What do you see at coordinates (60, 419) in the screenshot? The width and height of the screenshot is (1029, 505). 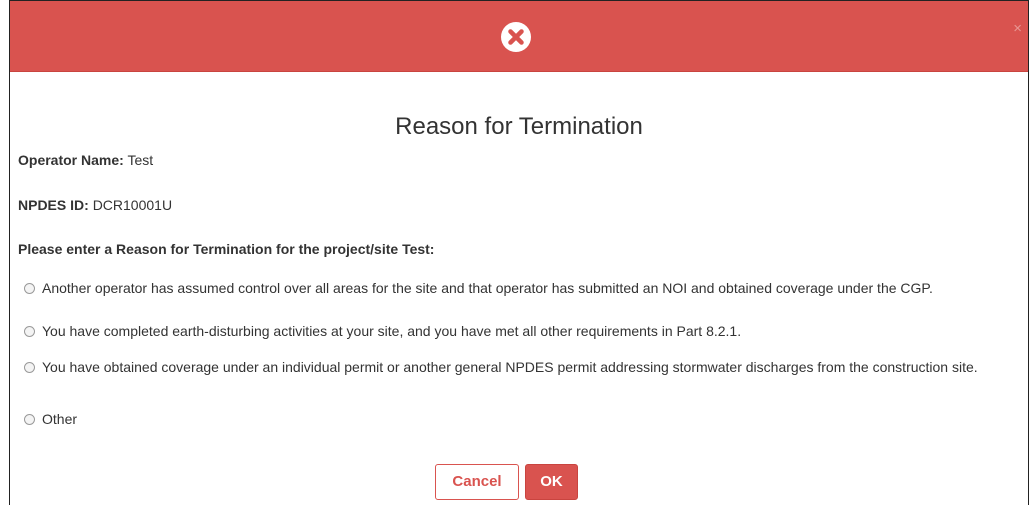 I see `reason-option-label: Other` at bounding box center [60, 419].